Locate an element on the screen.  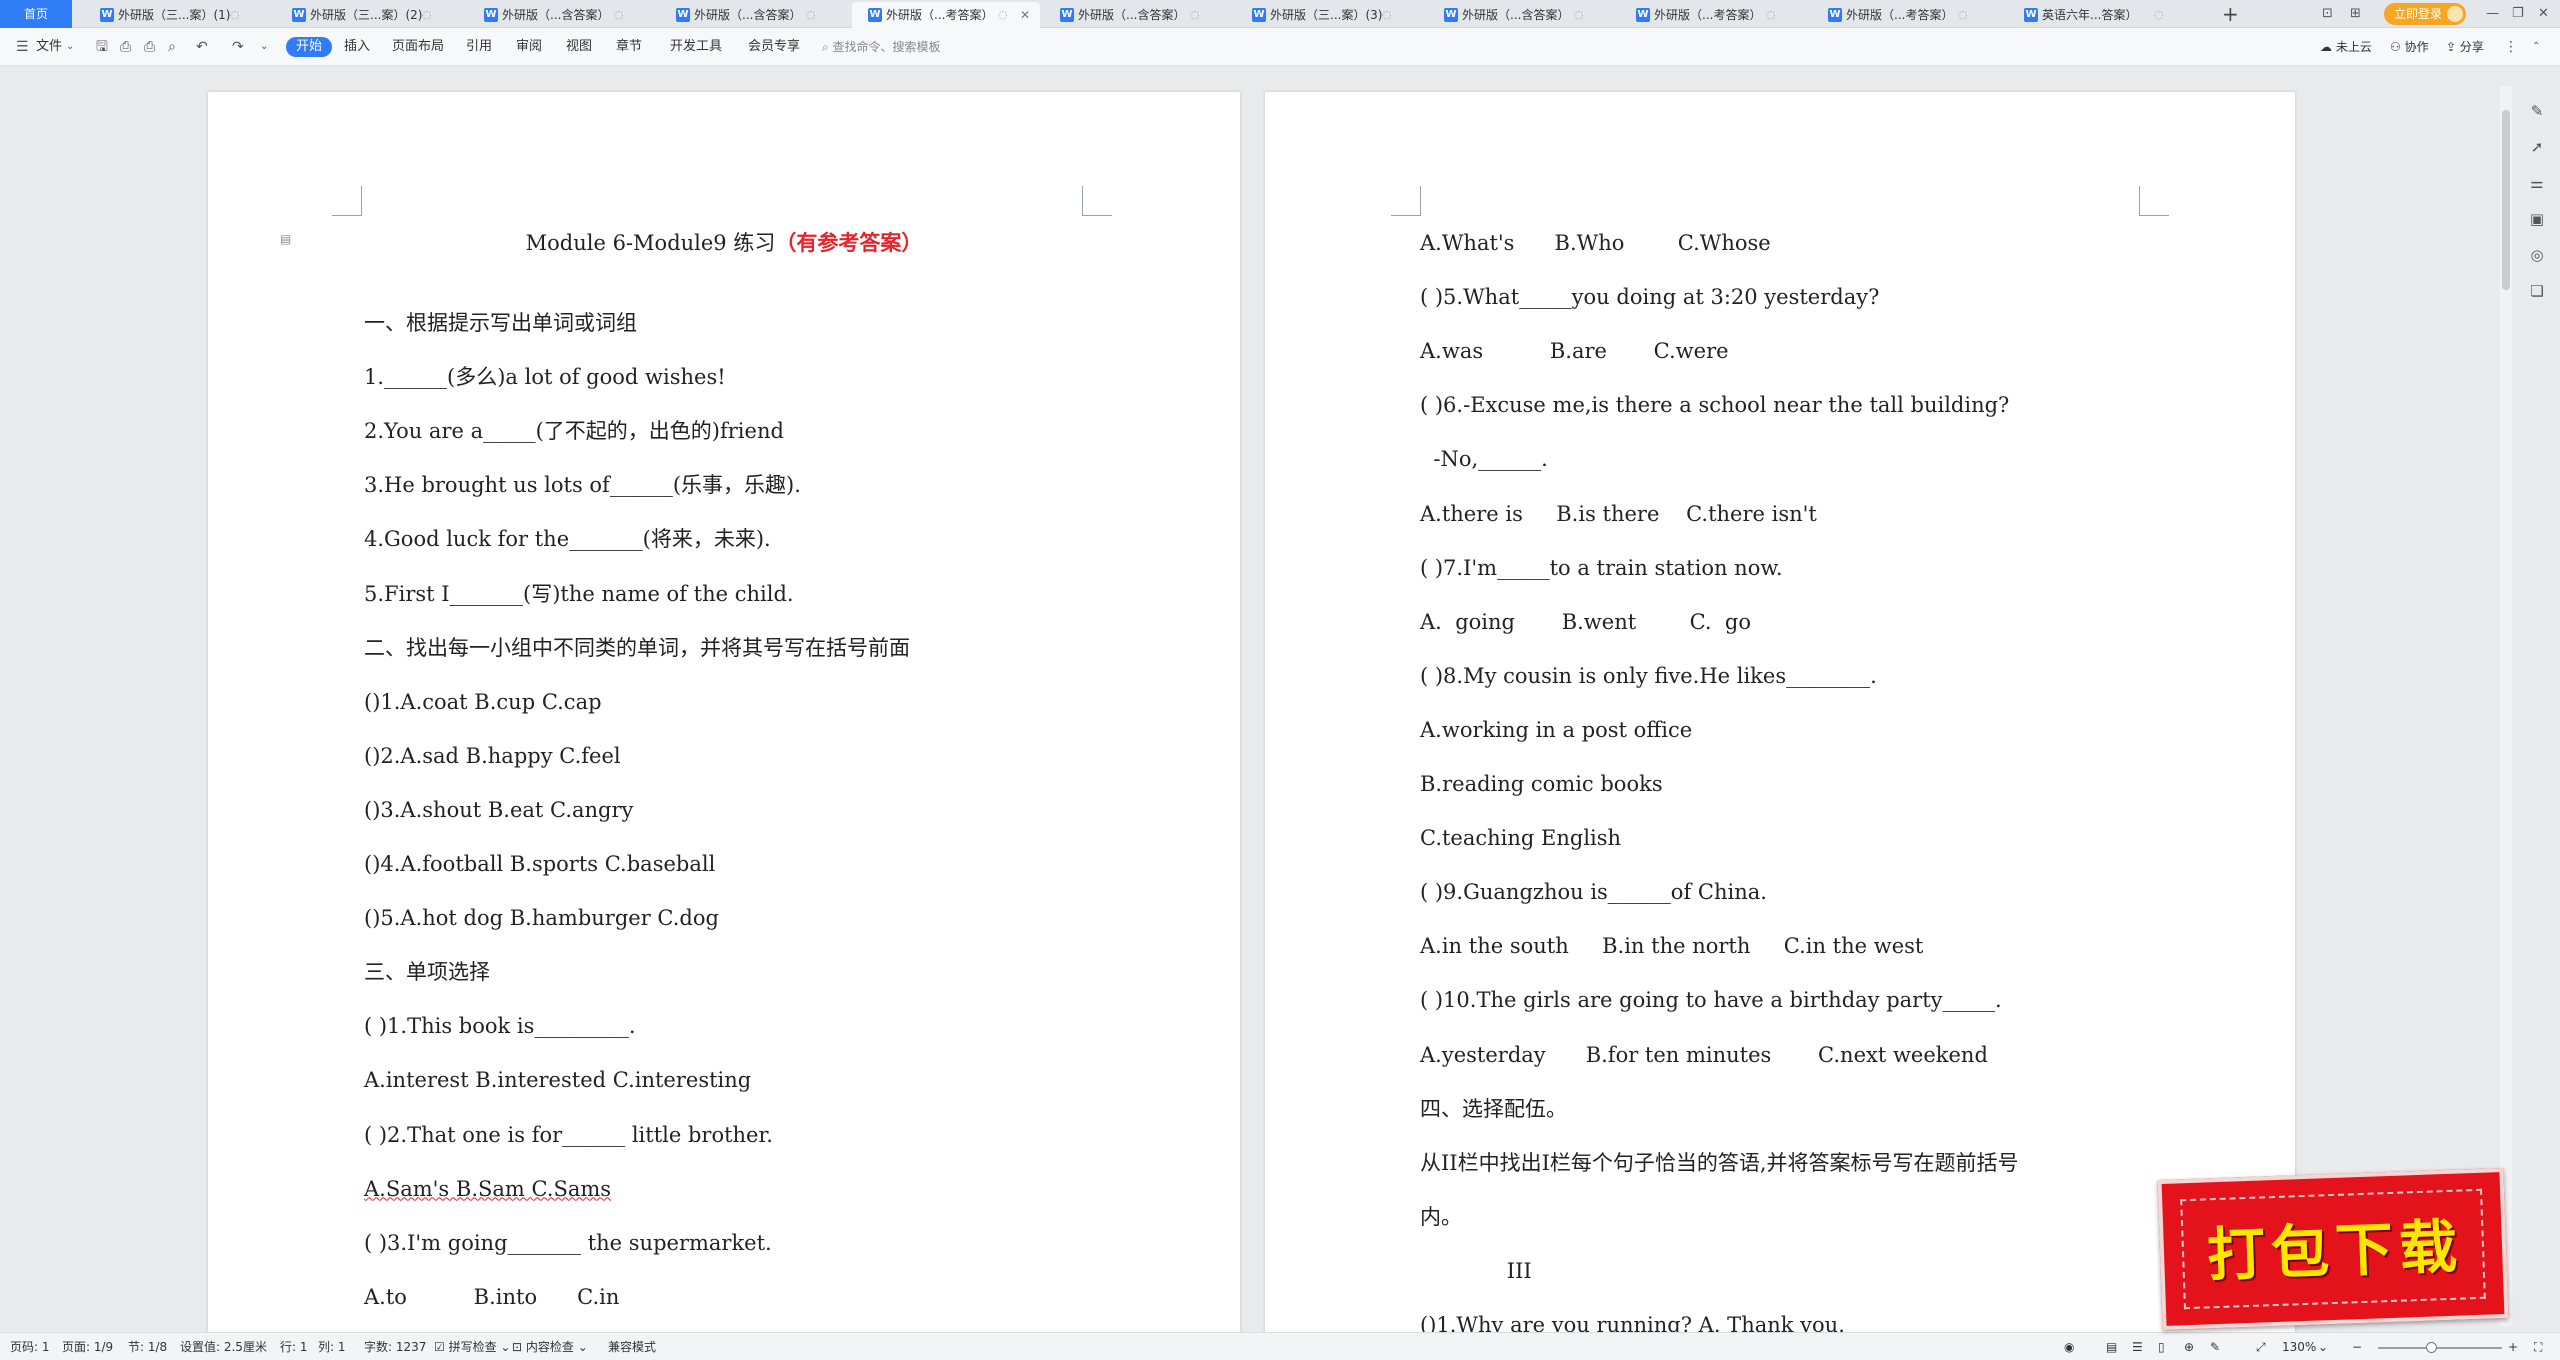
web-view-icon: ⊕ is located at coordinates (2189, 1347).